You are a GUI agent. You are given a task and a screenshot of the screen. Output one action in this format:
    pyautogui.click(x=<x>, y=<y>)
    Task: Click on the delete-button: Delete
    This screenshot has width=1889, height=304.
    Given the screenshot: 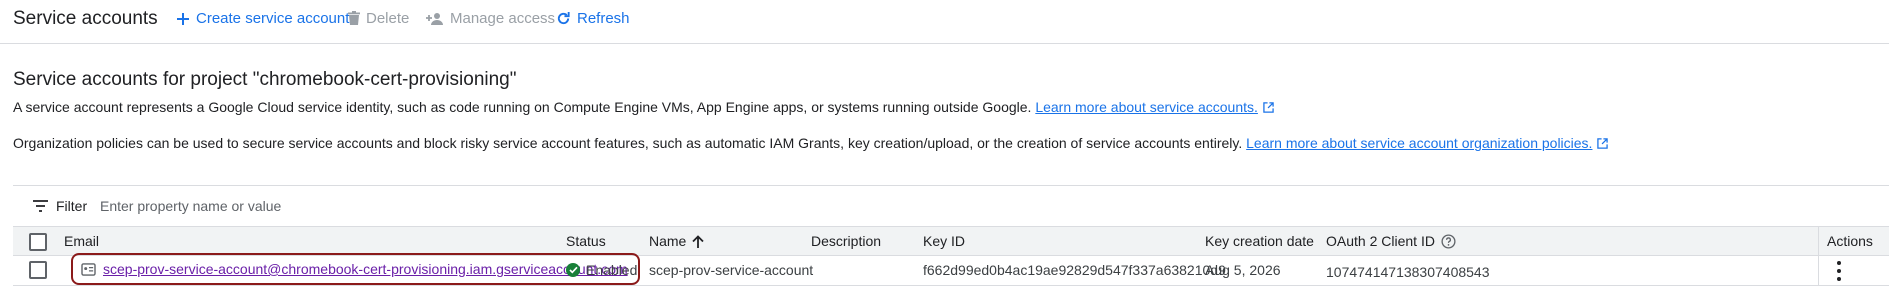 What is the action you would take?
    pyautogui.click(x=378, y=18)
    